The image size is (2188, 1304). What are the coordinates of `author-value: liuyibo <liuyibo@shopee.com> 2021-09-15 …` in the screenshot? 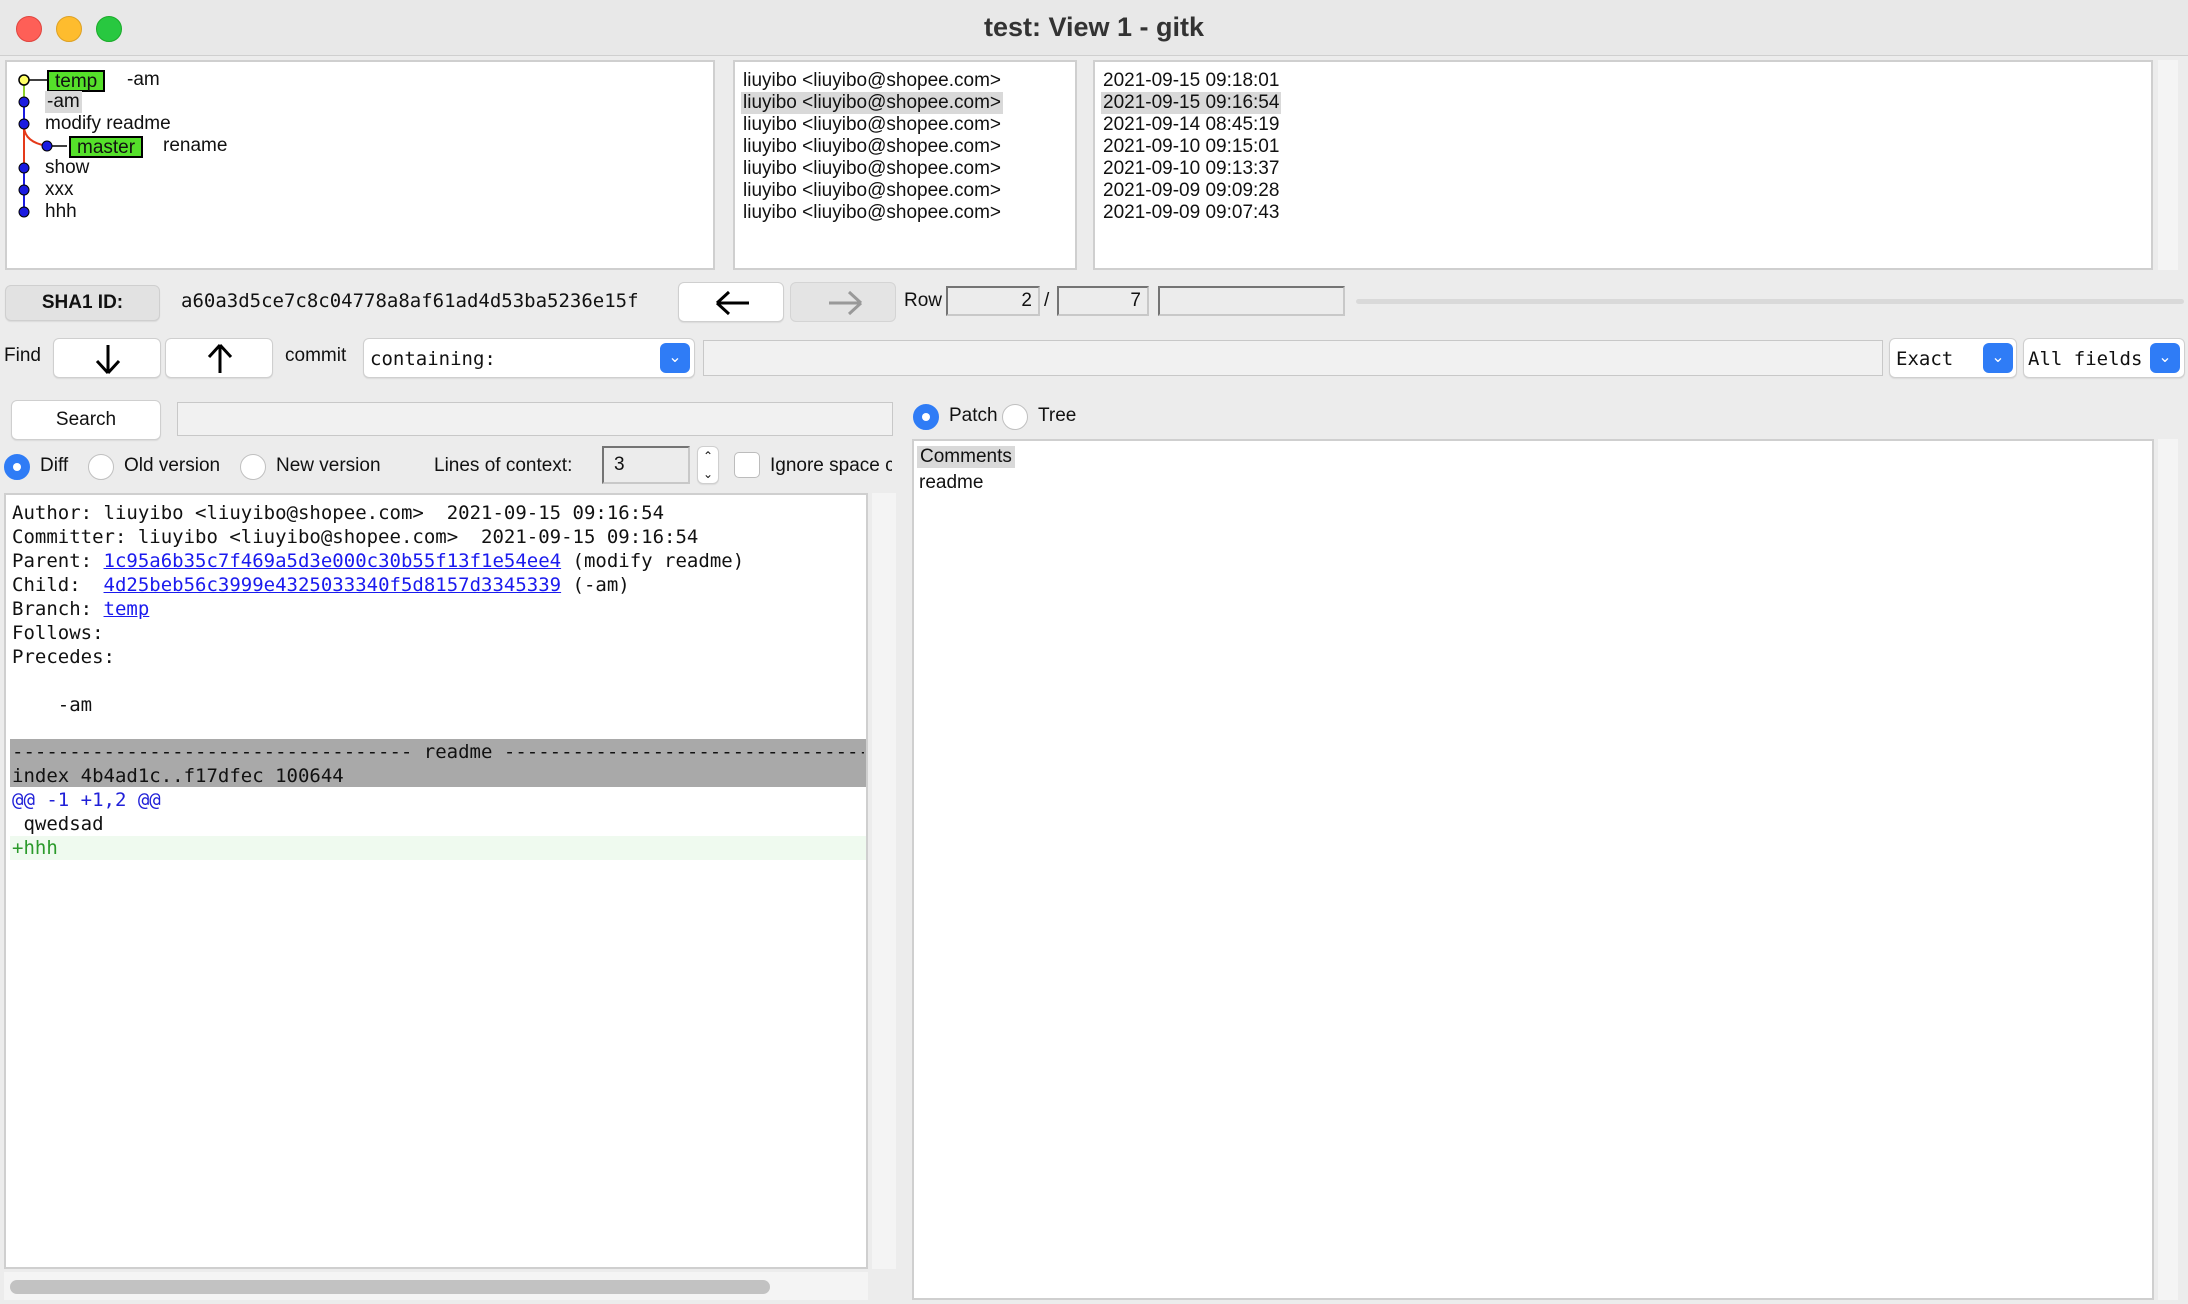 It's located at (384, 513).